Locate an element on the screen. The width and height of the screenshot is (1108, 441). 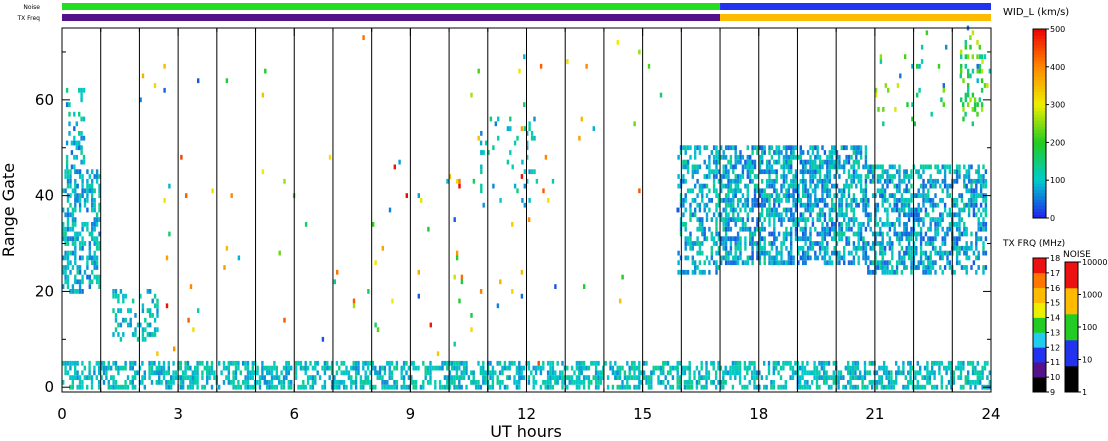
data-cell-2050 is located at coordinates (757, 152).